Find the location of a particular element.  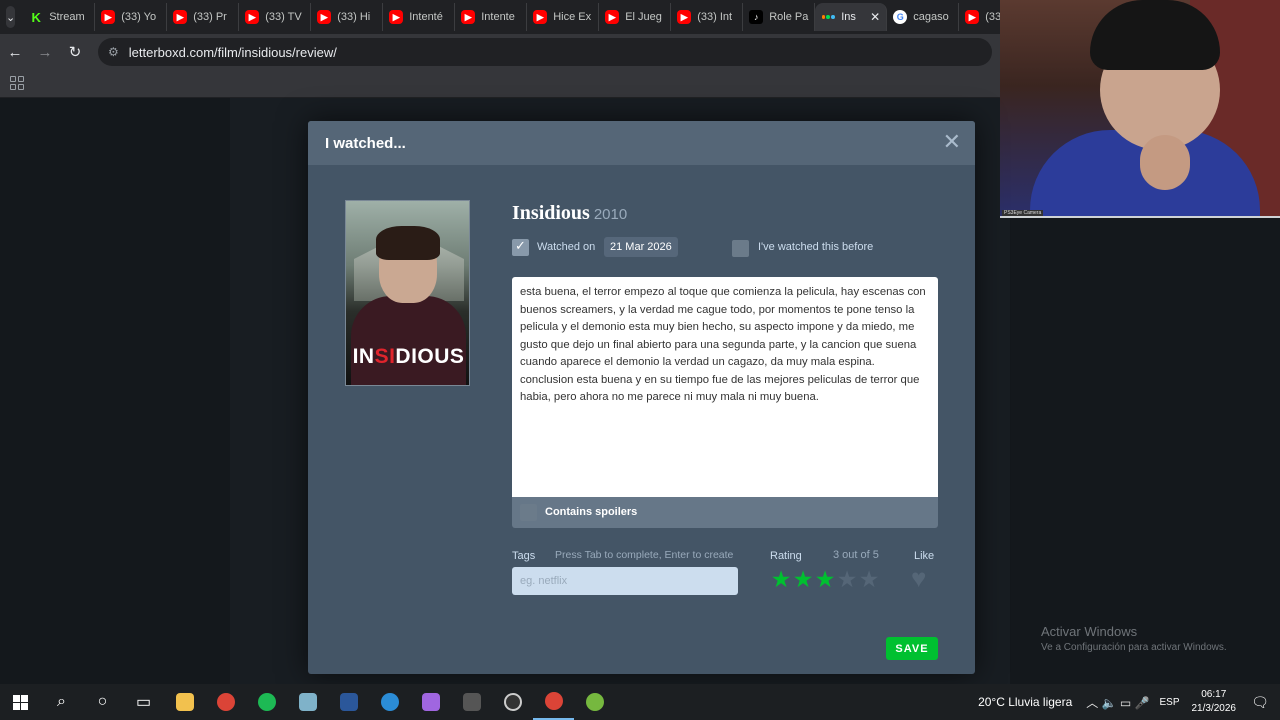

clock: 06:17 21/3/2026 is located at coordinates (1214, 702).